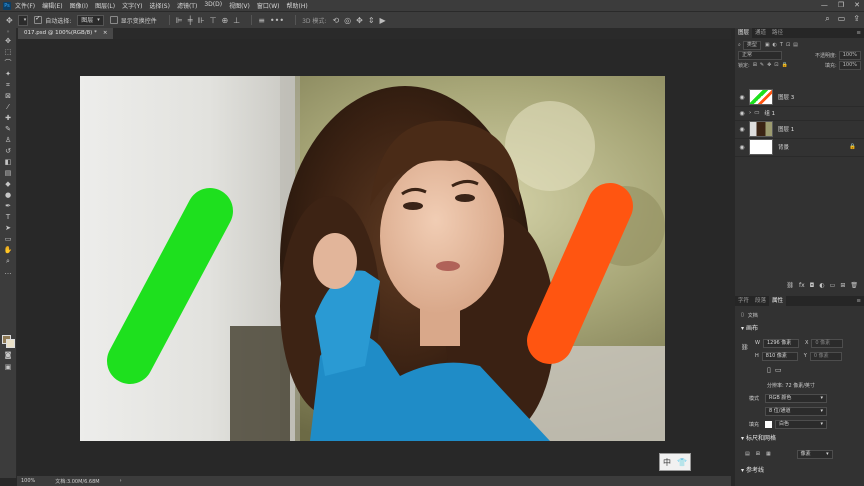 Image resolution: width=864 pixels, height=486 pixels. I want to click on layer-name: 背景, so click(783, 147).